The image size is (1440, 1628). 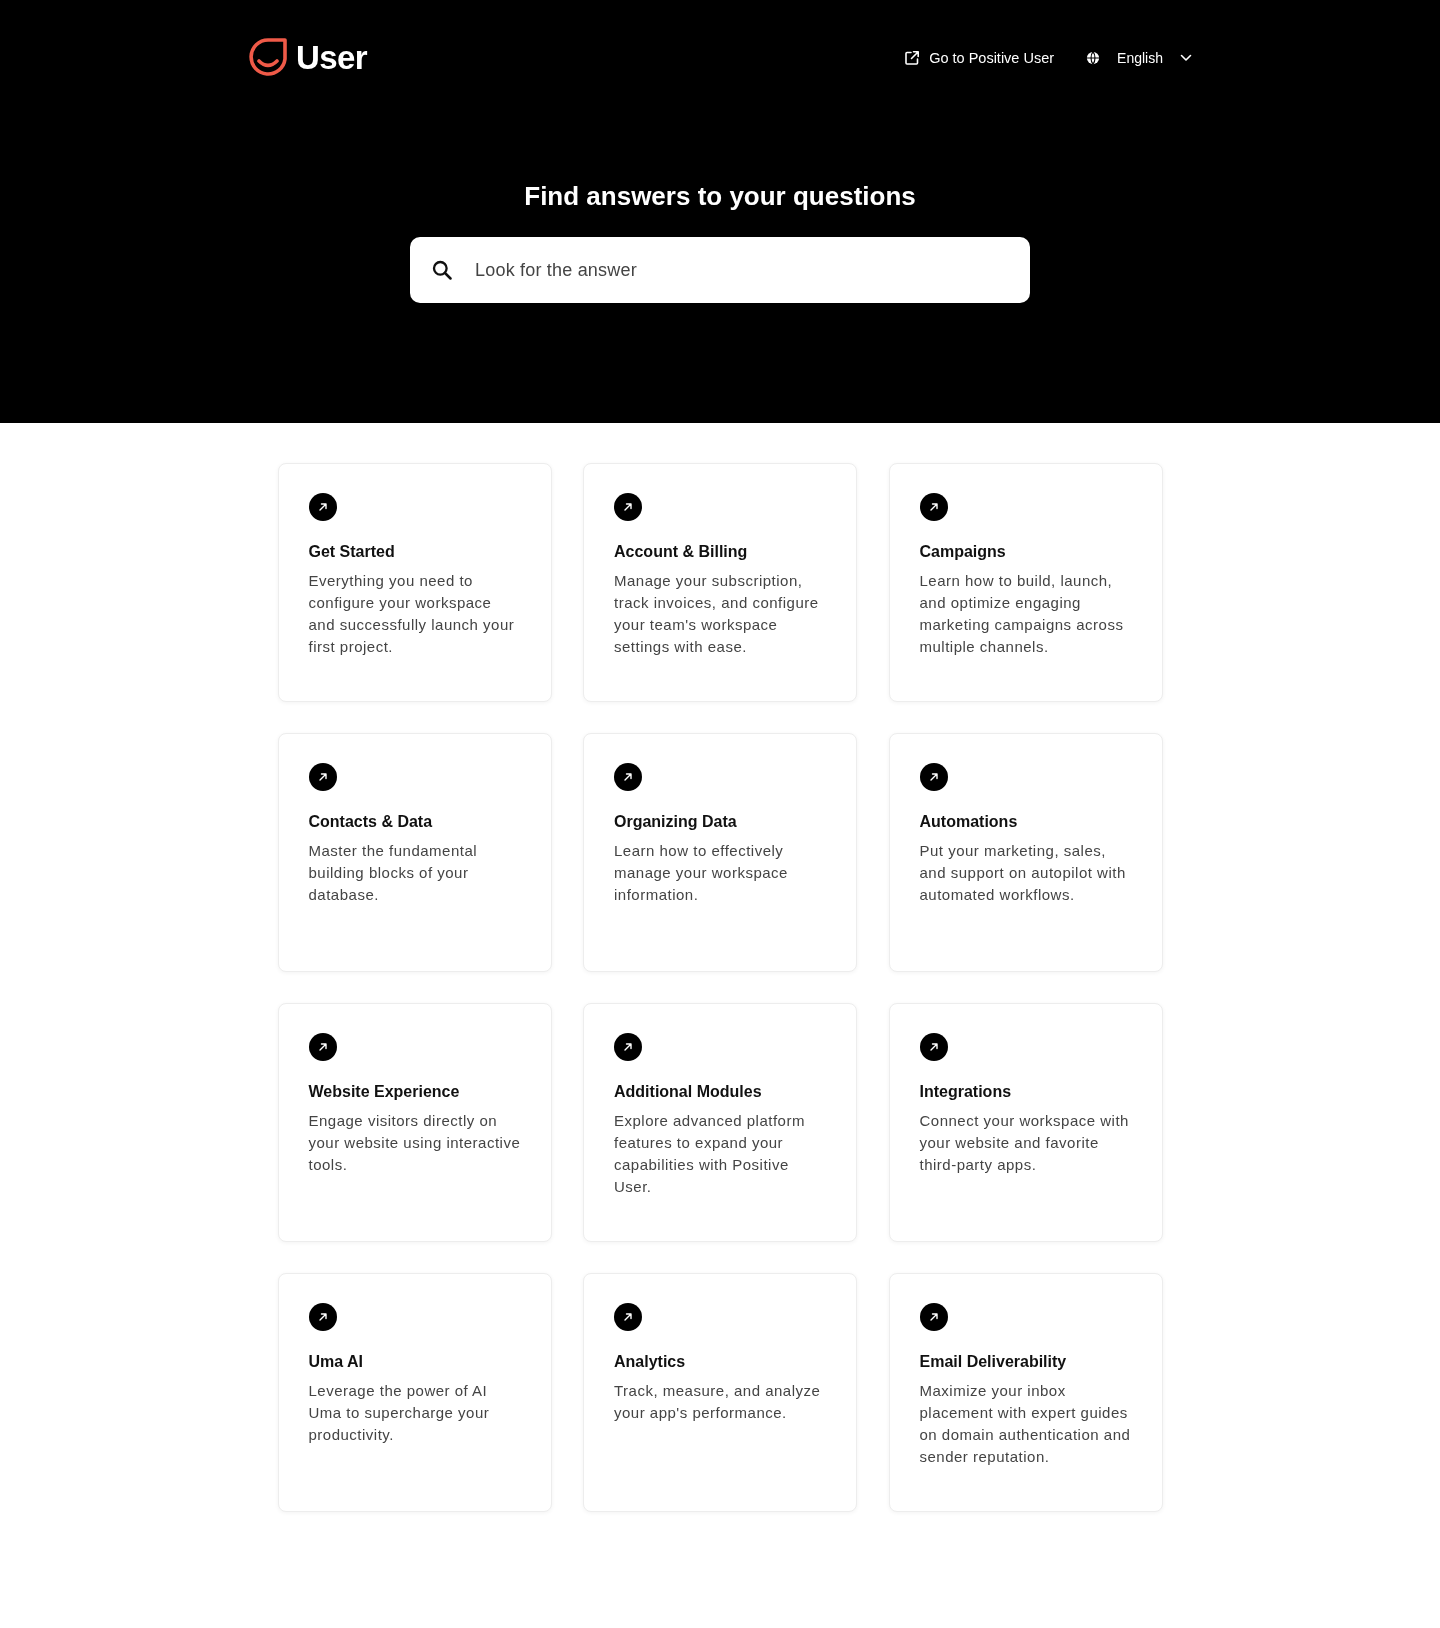 I want to click on search-icon, so click(x=442, y=270).